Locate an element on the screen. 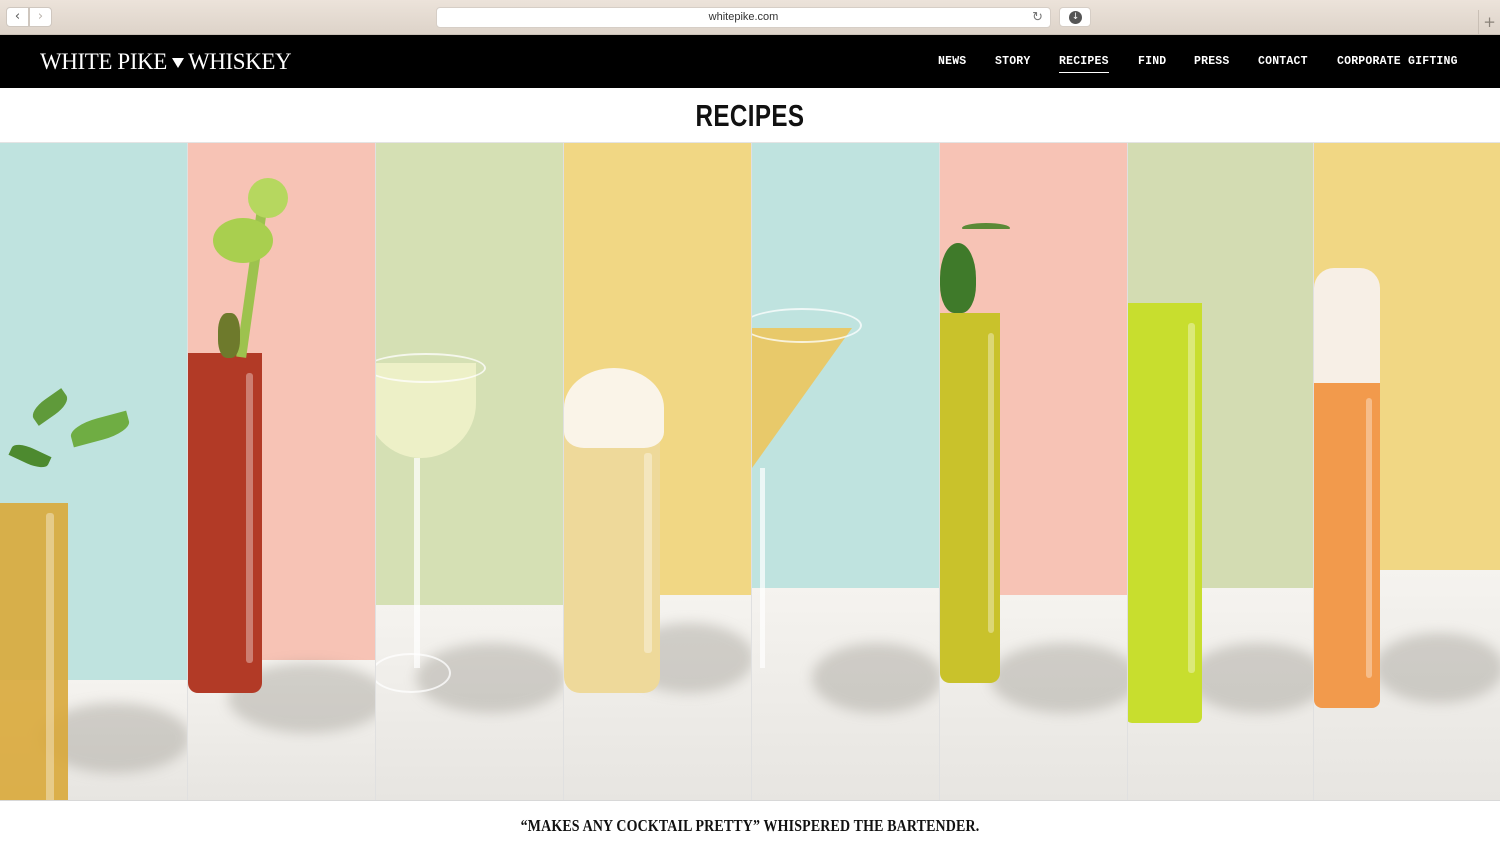 The image size is (1500, 854). address-bar: whitepike.com ↻ is located at coordinates (743, 17).